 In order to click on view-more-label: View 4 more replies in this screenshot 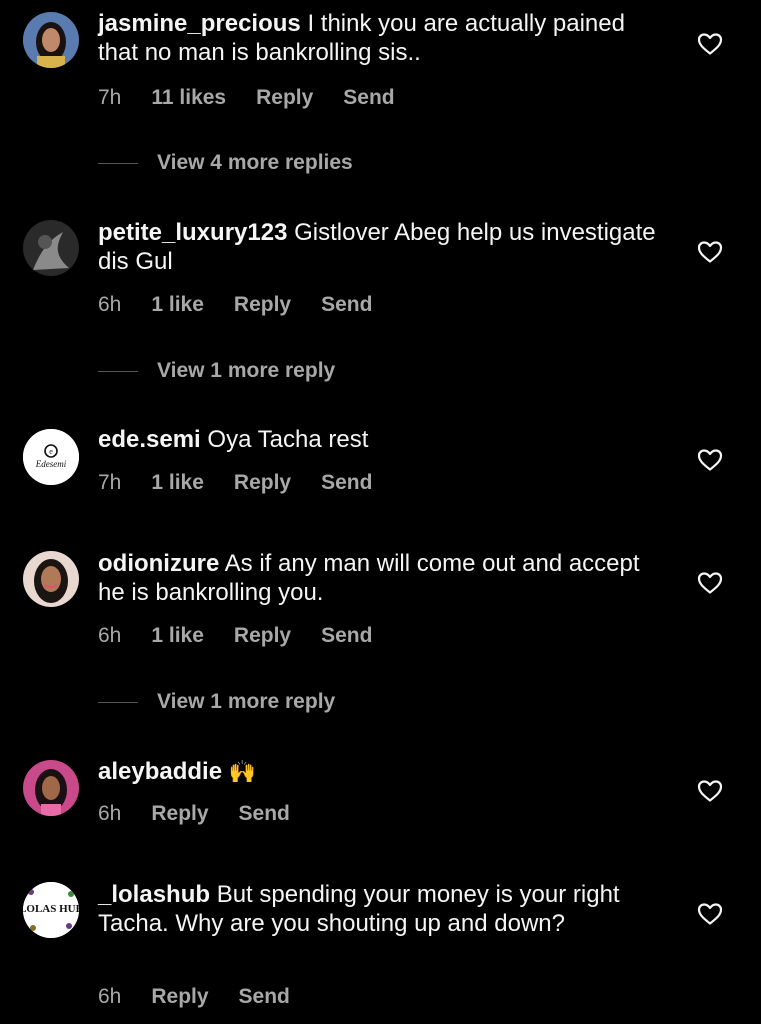, I will do `click(255, 163)`.